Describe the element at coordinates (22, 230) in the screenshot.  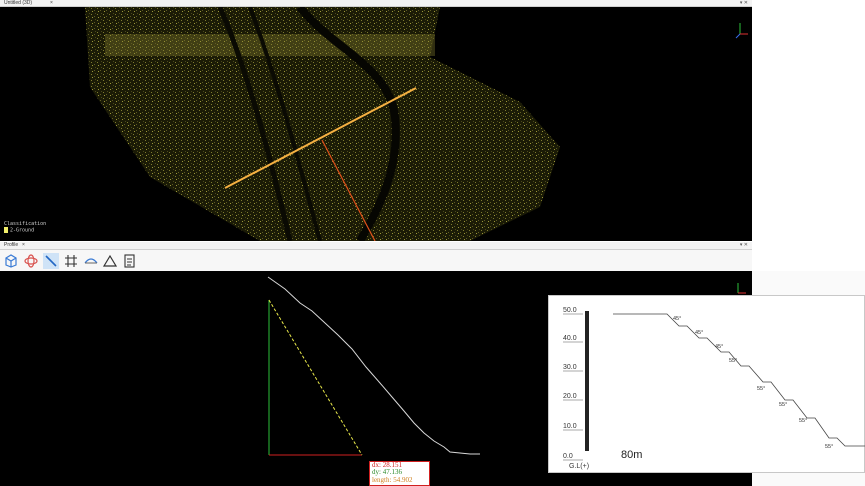
I see `legend-item-label: 2-Ground` at that location.